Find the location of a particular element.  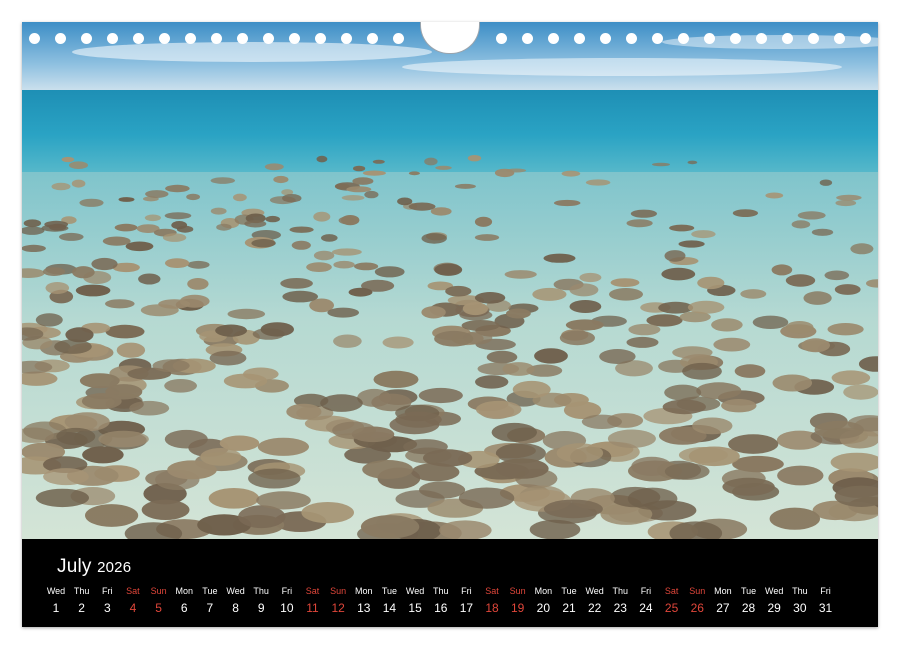

day-number: 19 is located at coordinates (518, 608).